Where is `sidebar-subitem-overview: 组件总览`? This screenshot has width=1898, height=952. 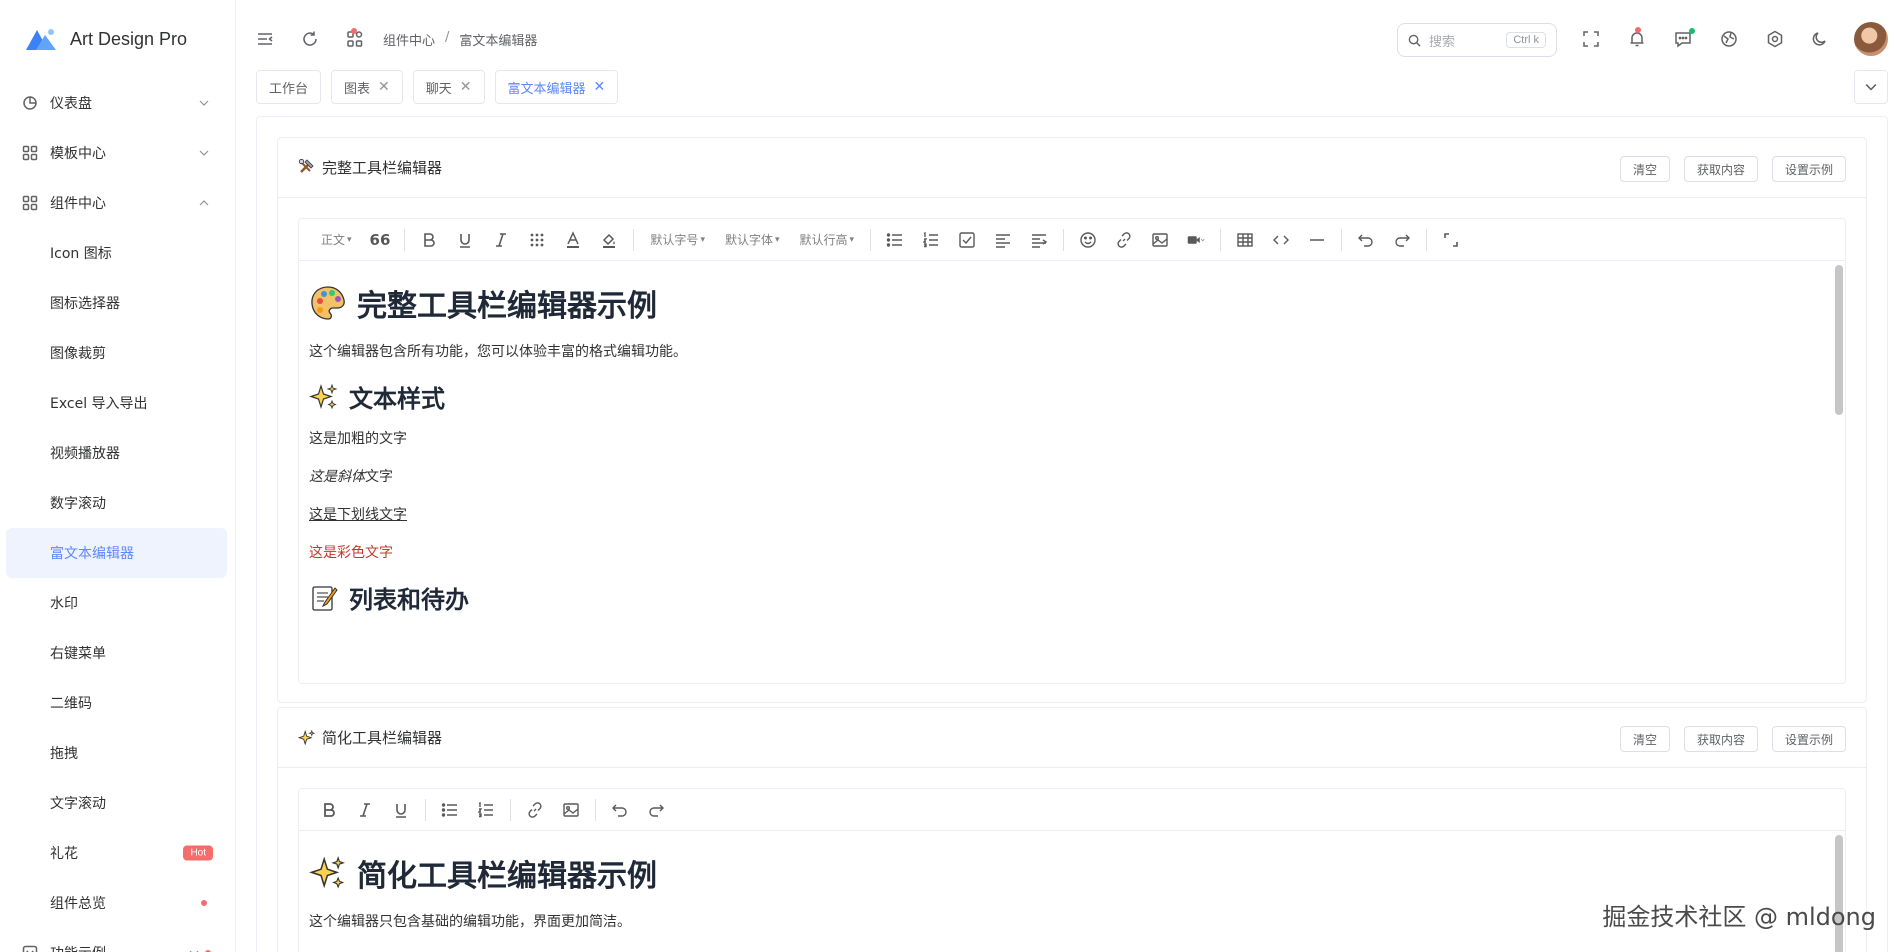 sidebar-subitem-overview: 组件总览 is located at coordinates (117, 903).